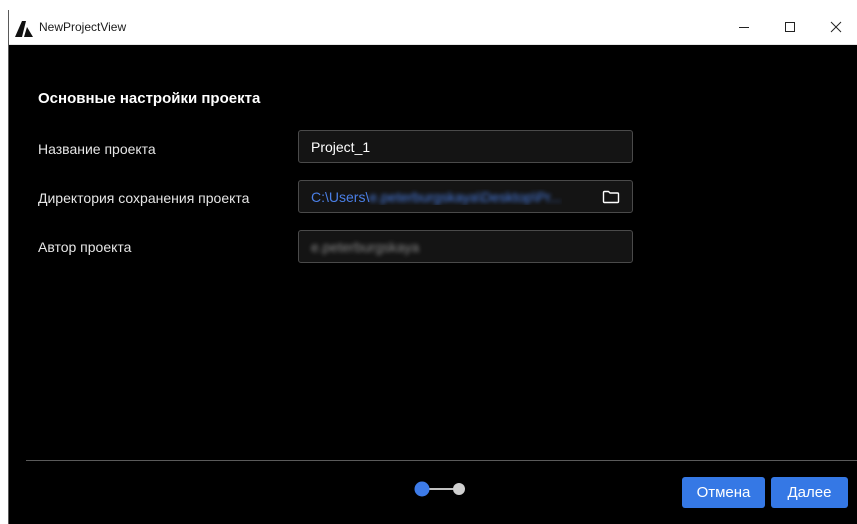 The width and height of the screenshot is (857, 524). I want to click on app-logo-icon, so click(24, 29).